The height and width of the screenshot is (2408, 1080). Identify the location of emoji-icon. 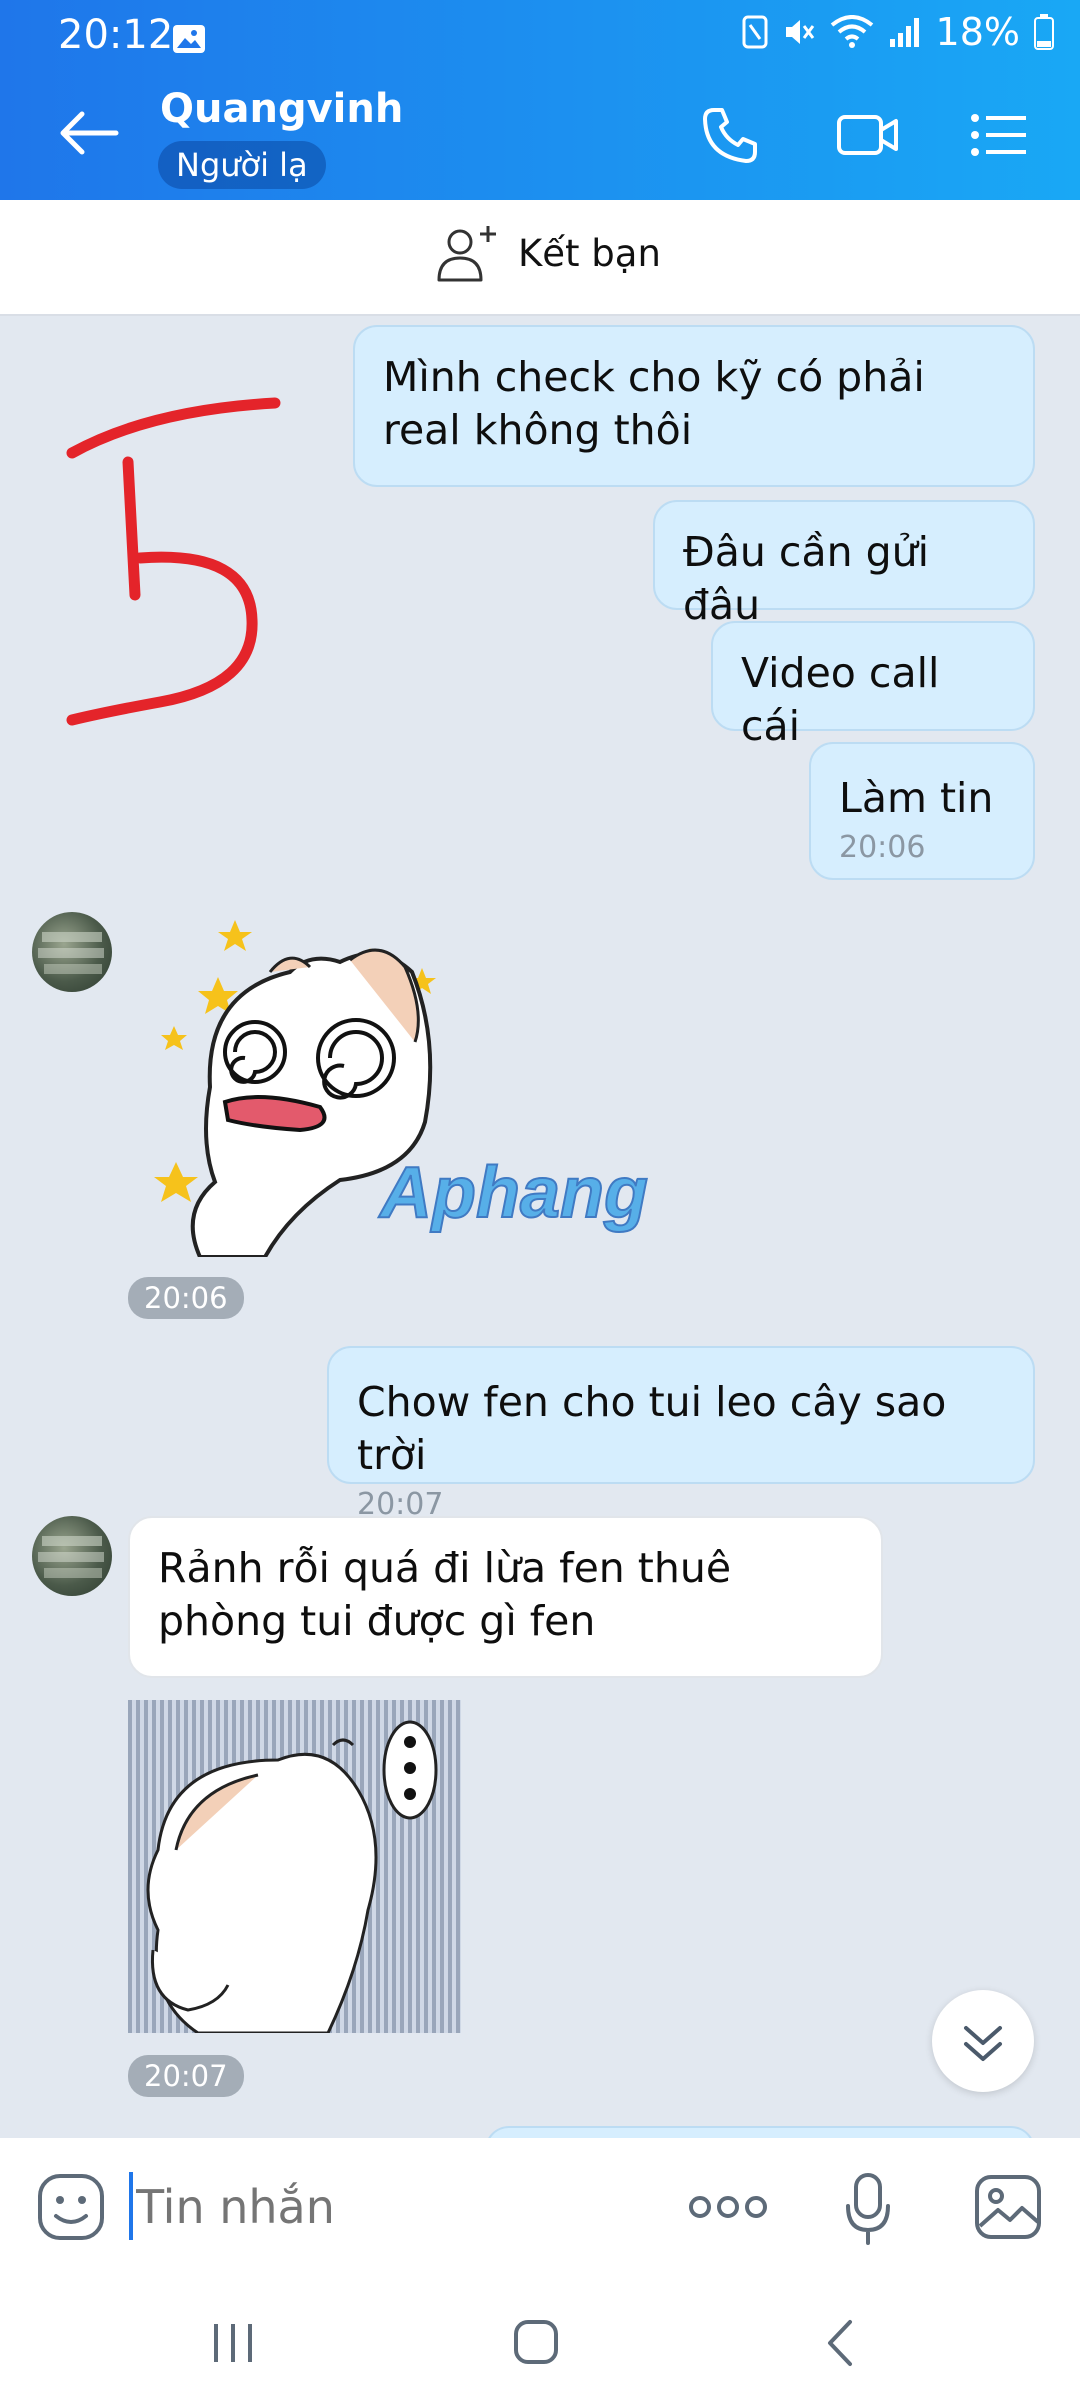
(71, 2207).